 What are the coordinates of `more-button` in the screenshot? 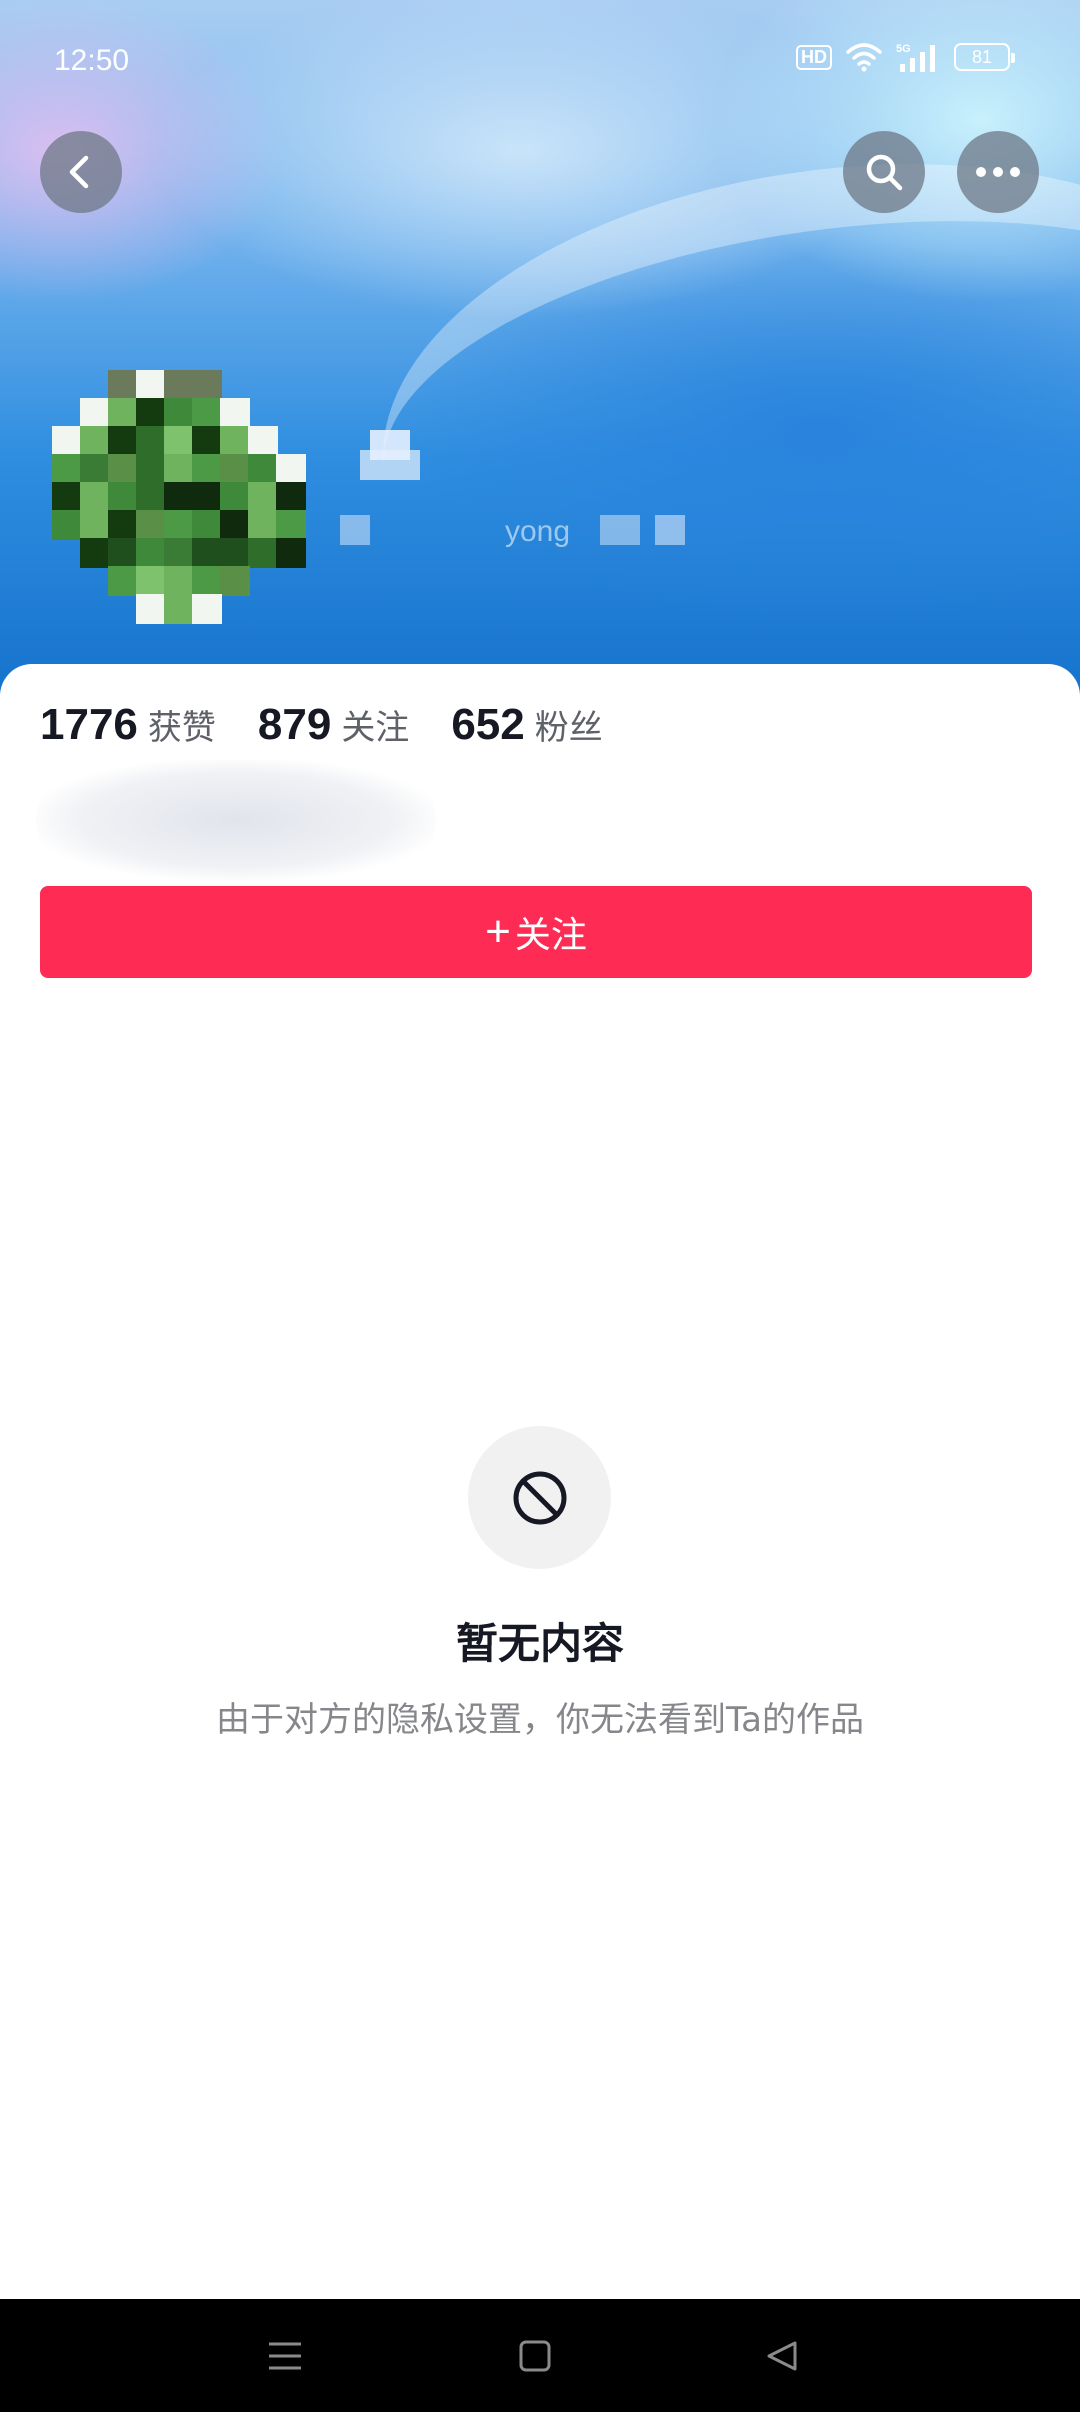 It's located at (998, 172).